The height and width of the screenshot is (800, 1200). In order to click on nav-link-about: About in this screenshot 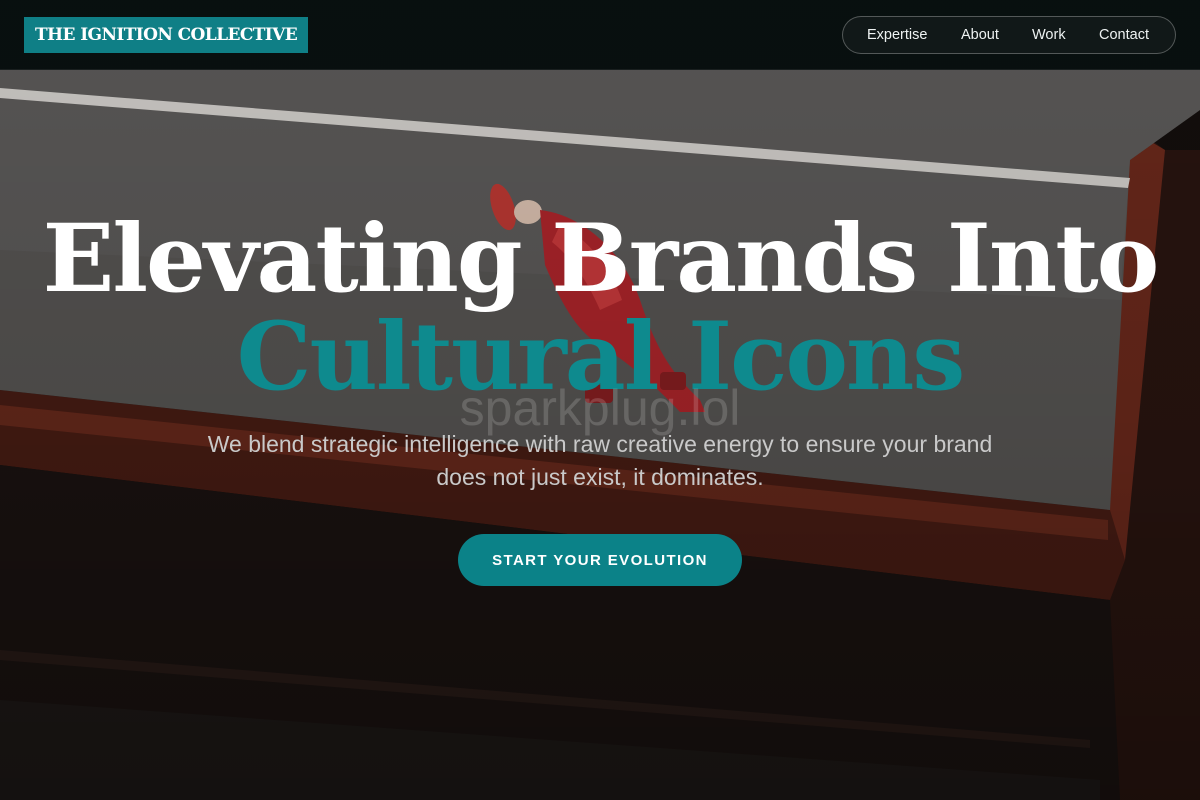, I will do `click(980, 35)`.